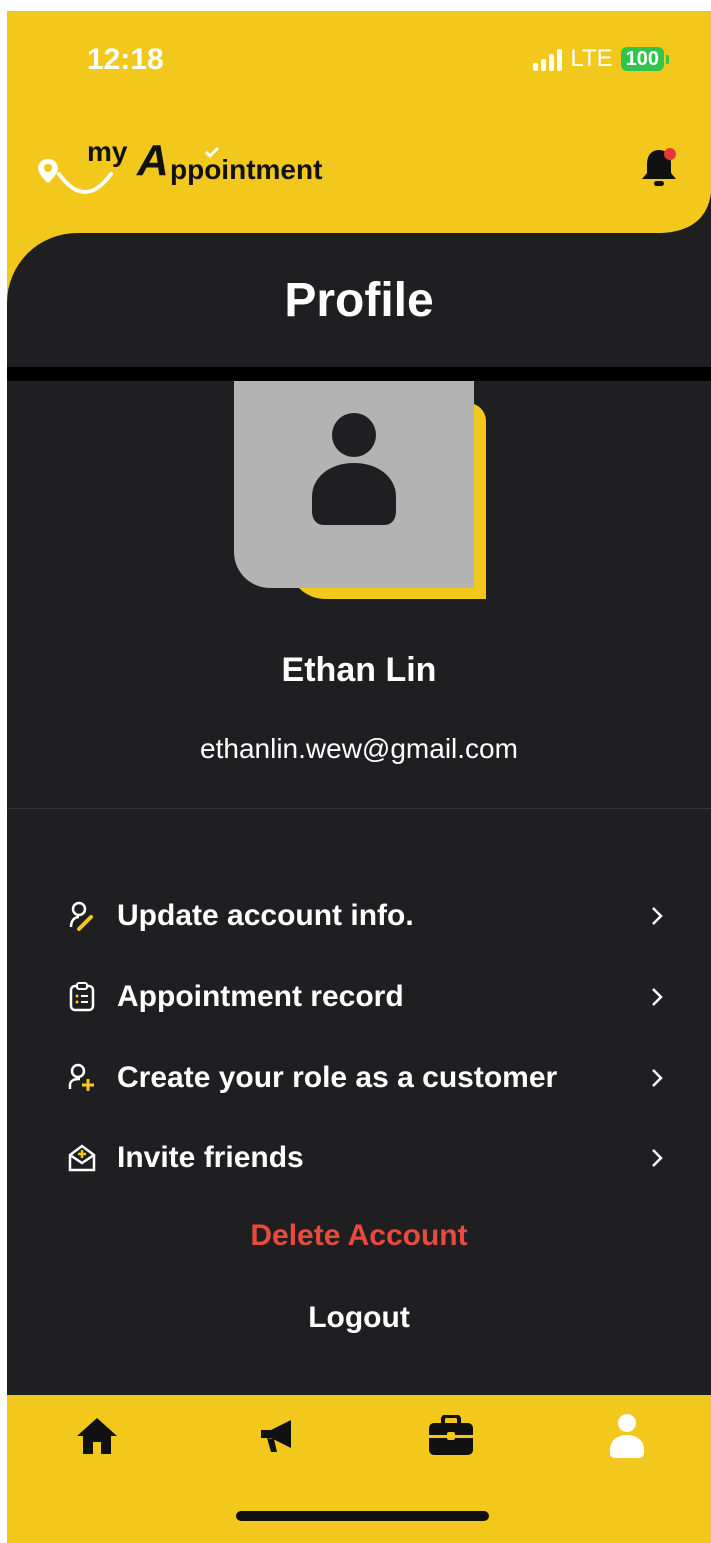 The width and height of the screenshot is (711, 1543). Describe the element at coordinates (362, 1516) in the screenshot. I see `home-indicator` at that location.